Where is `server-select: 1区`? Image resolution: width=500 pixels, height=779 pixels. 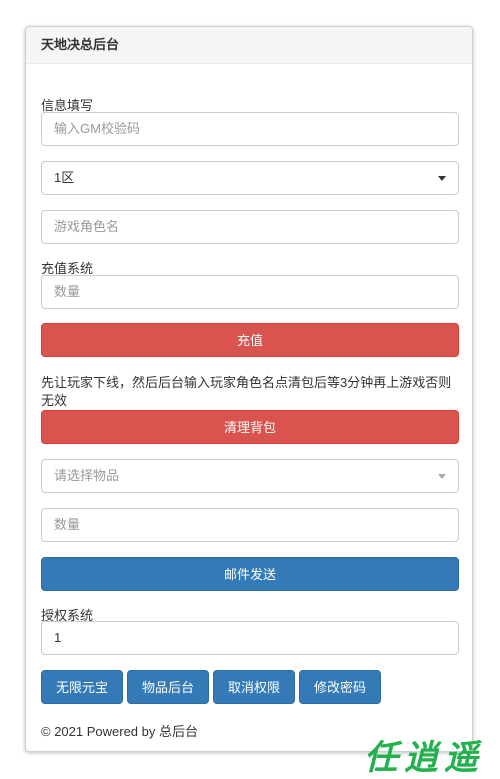
server-select: 1区 is located at coordinates (250, 178).